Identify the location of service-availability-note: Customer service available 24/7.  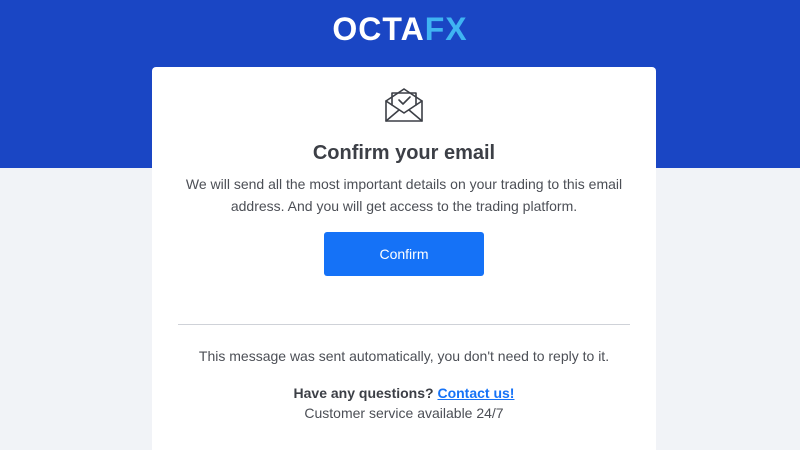
(404, 413).